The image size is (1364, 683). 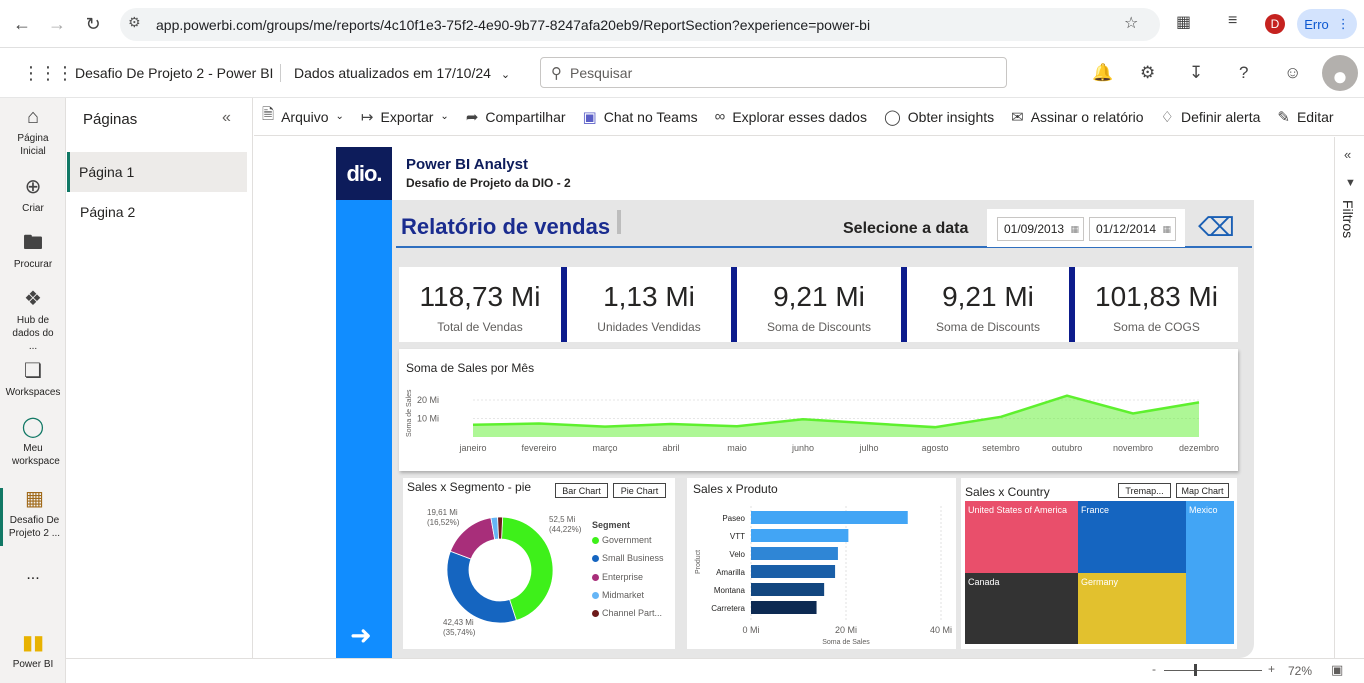 What do you see at coordinates (1131, 23) in the screenshot?
I see `bookmark-star-icon: ☆` at bounding box center [1131, 23].